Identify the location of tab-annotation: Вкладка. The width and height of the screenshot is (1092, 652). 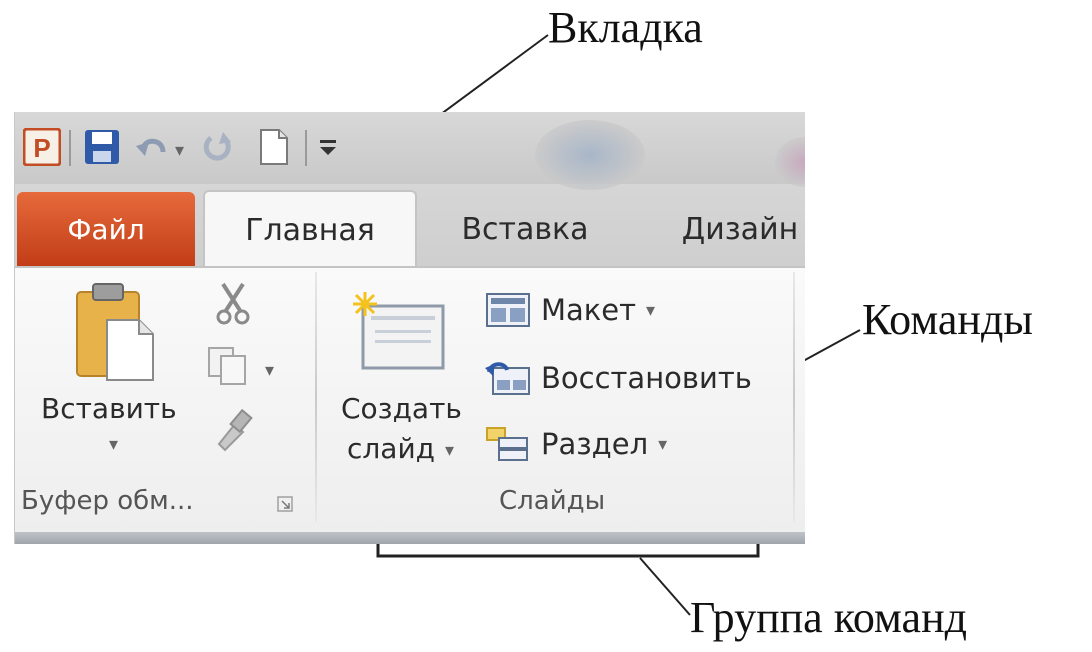
(625, 27).